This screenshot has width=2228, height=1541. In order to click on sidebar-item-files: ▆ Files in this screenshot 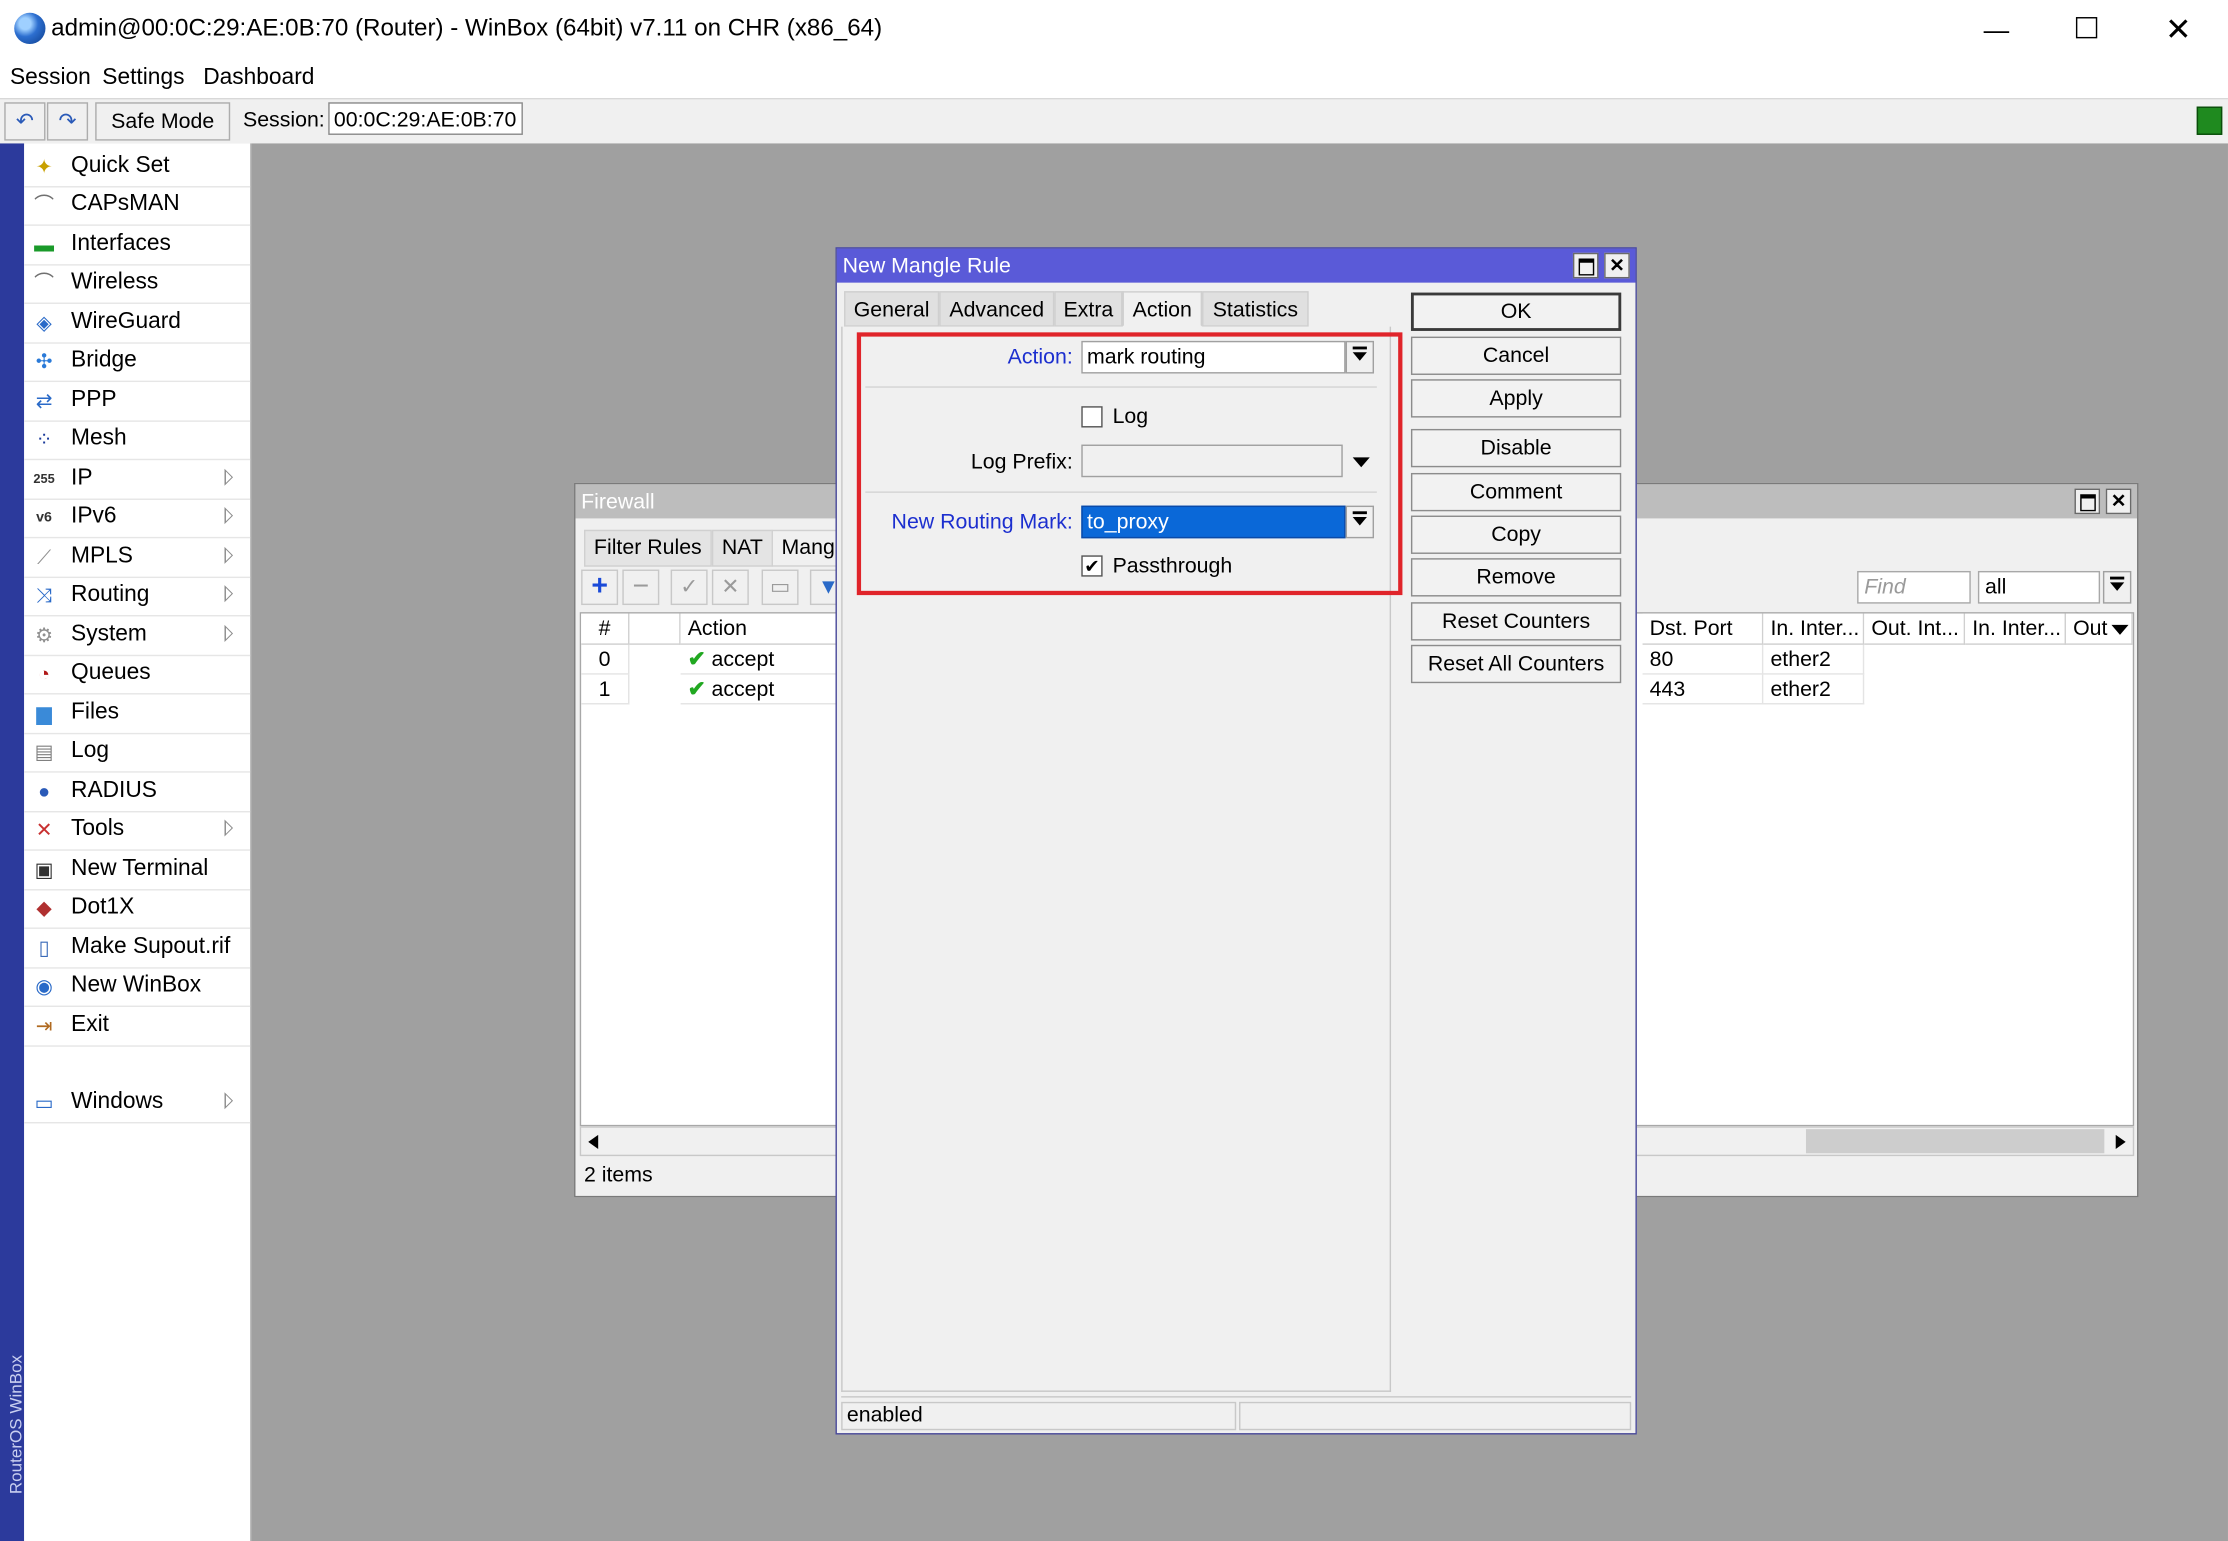, I will do `click(137, 715)`.